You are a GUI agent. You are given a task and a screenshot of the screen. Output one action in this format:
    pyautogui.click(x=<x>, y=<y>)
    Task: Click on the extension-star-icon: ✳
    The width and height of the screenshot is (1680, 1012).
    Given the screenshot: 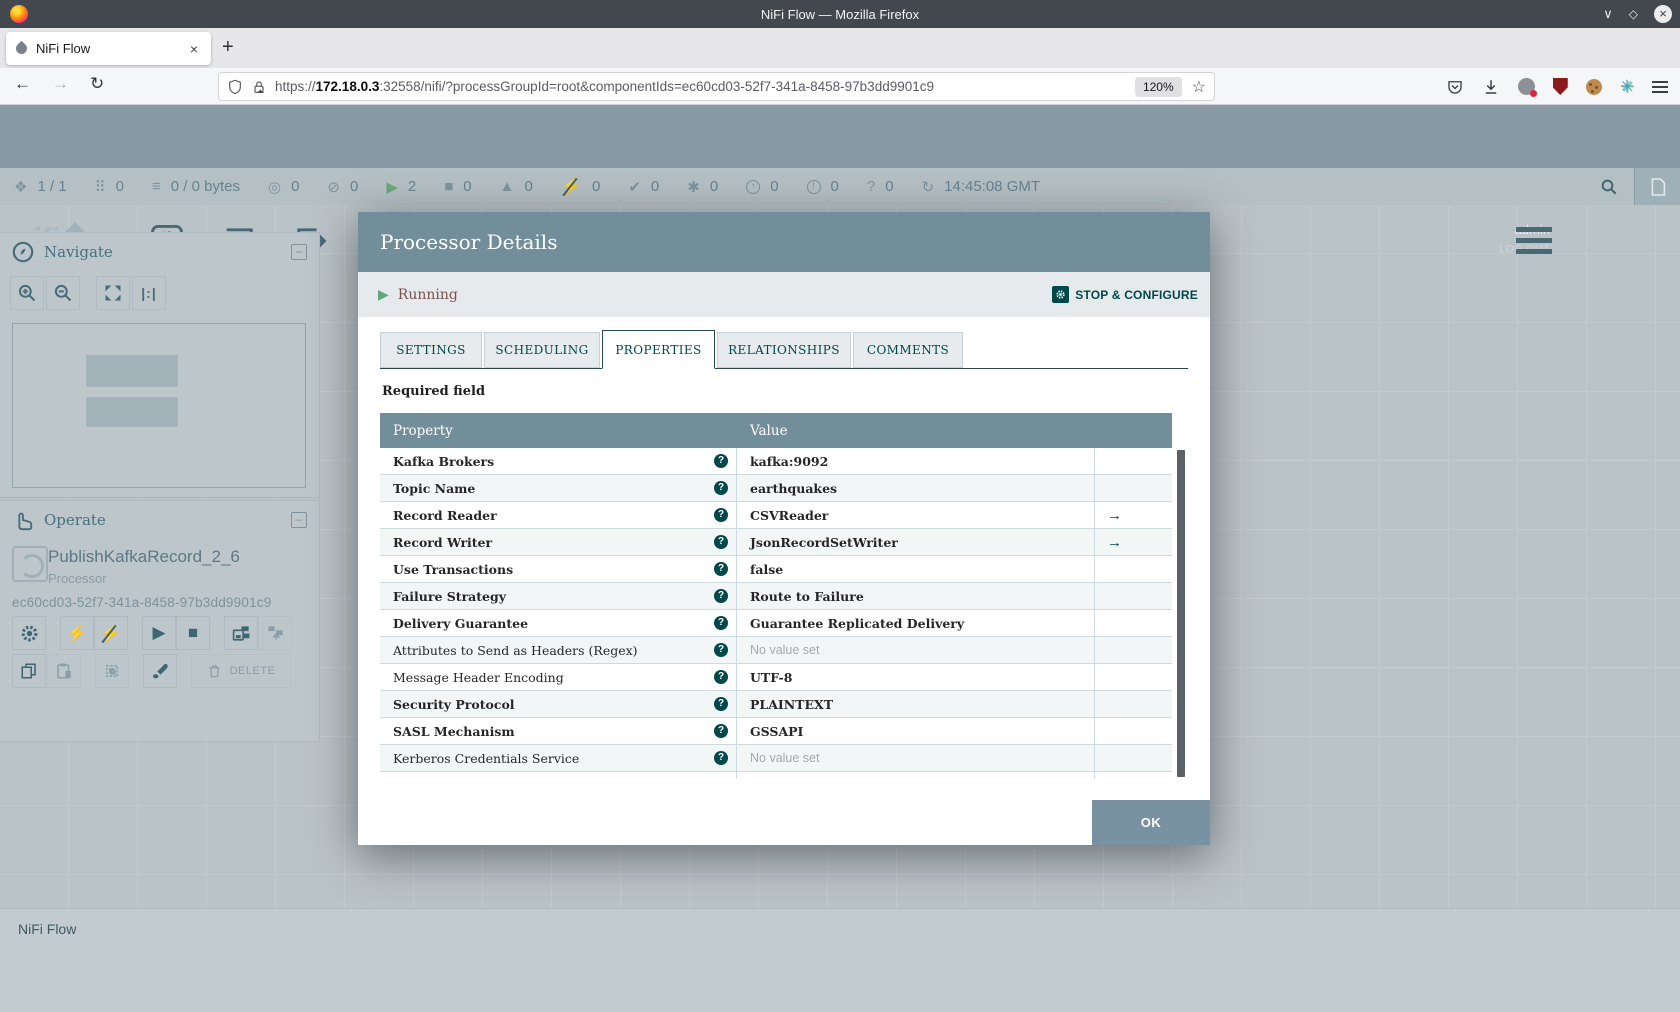 What is the action you would take?
    pyautogui.click(x=1627, y=87)
    